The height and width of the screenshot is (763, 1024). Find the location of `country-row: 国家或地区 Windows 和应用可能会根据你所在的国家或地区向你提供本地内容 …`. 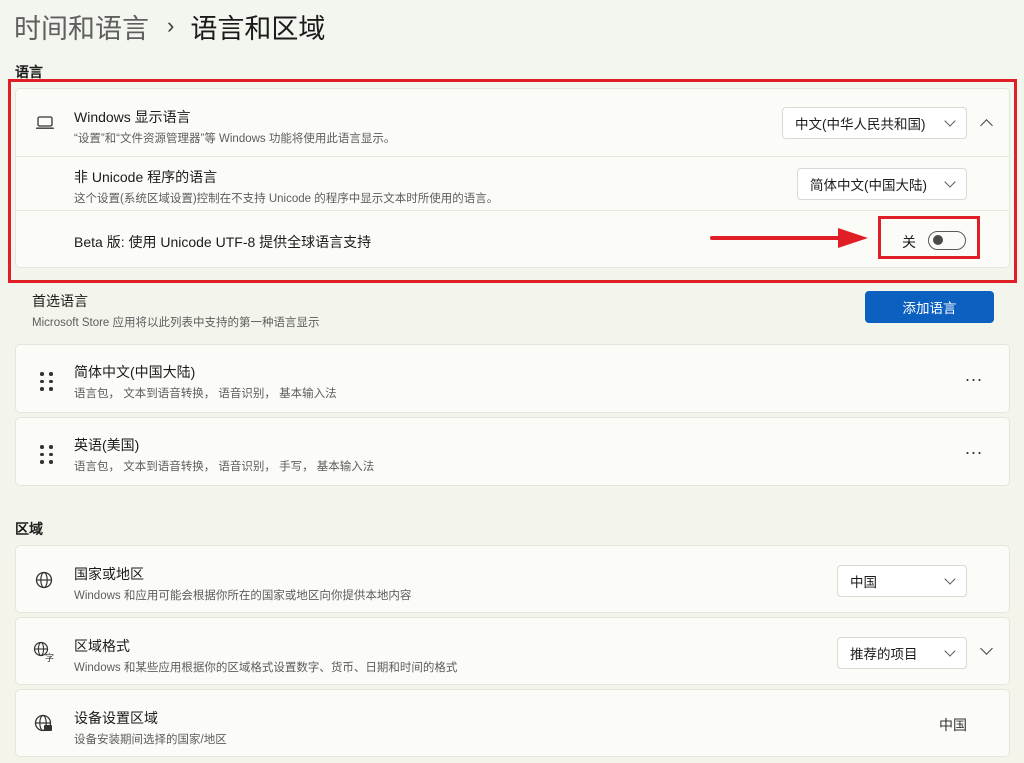

country-row: 国家或地区 Windows 和应用可能会根据你所在的国家或地区向你提供本地内容 … is located at coordinates (512, 579).